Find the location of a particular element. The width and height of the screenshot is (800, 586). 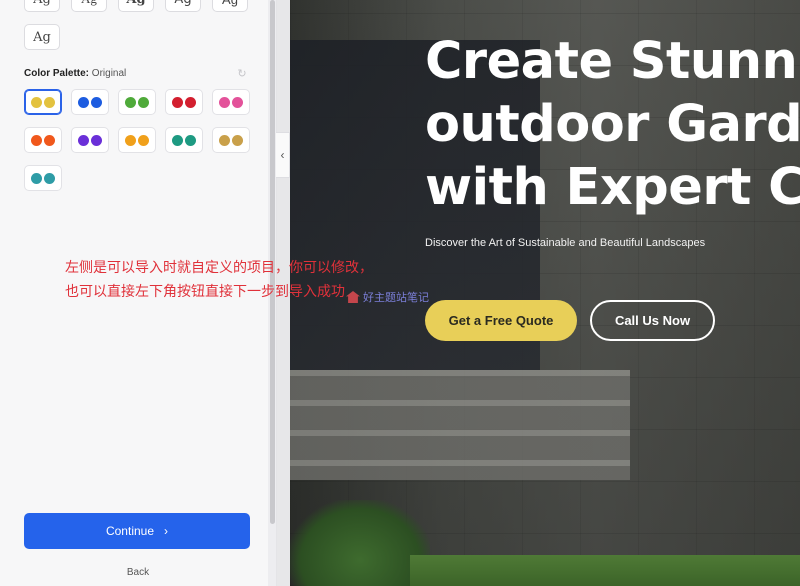

background-steps is located at coordinates (460, 425).